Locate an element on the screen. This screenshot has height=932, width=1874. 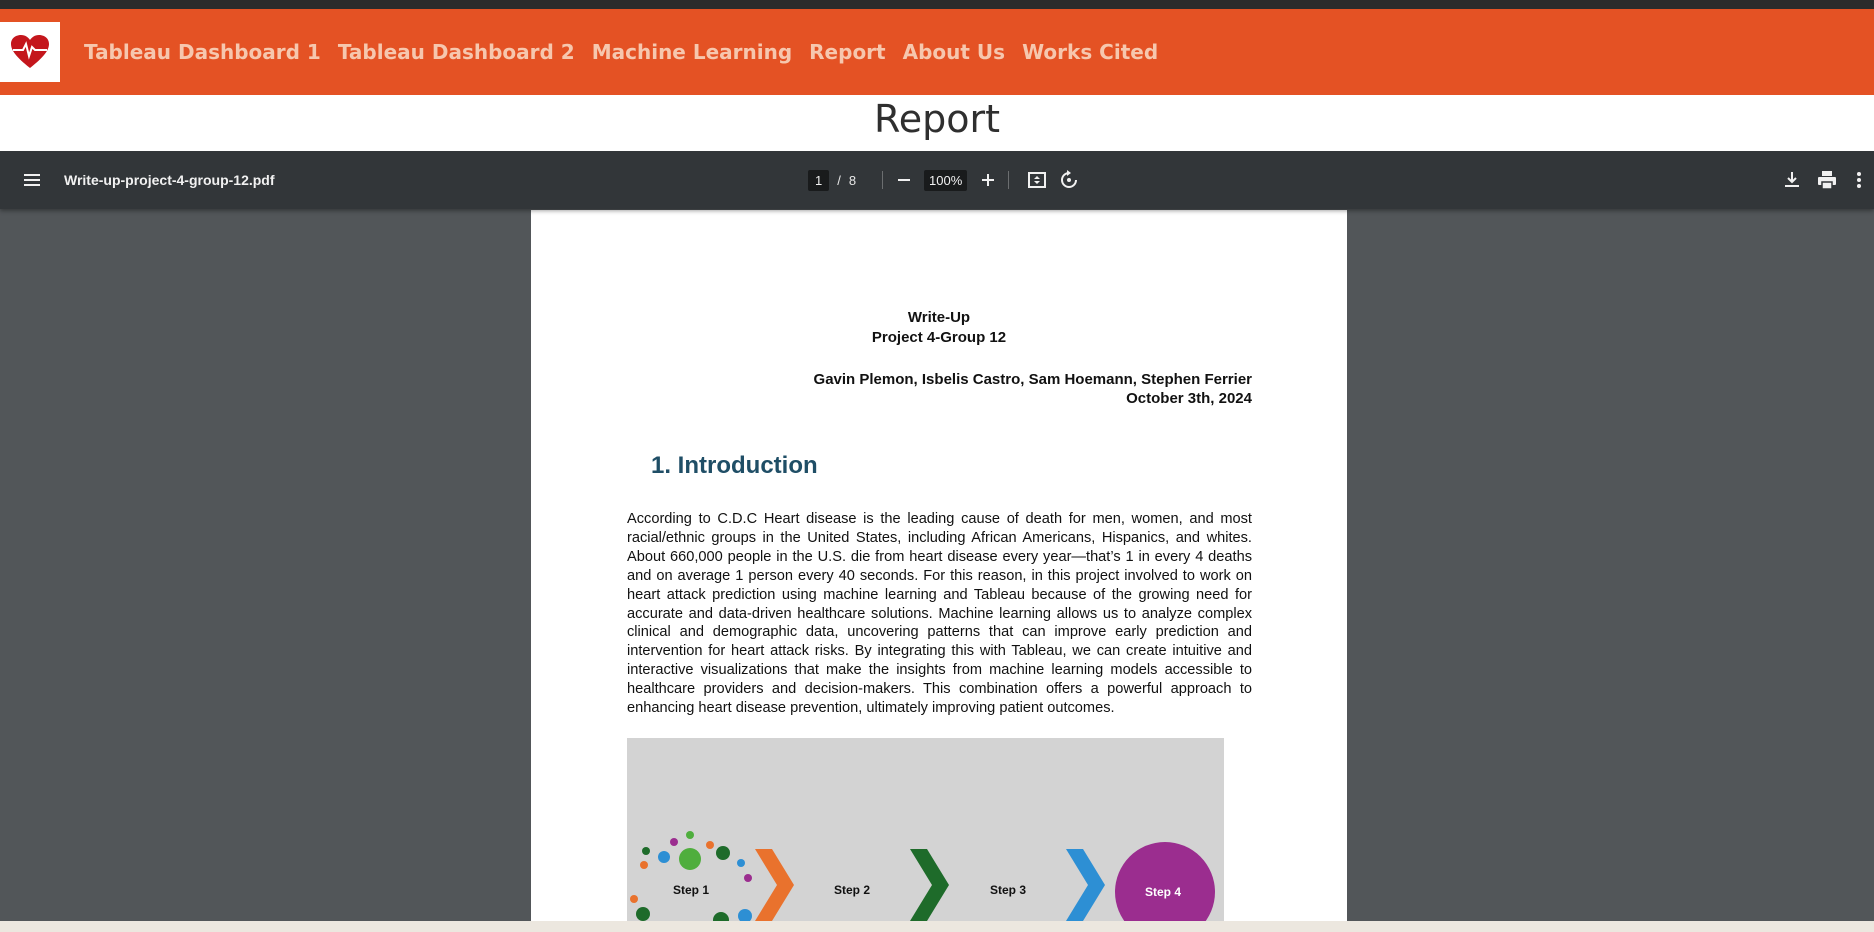
document-title: Write-Up is located at coordinates (939, 317).